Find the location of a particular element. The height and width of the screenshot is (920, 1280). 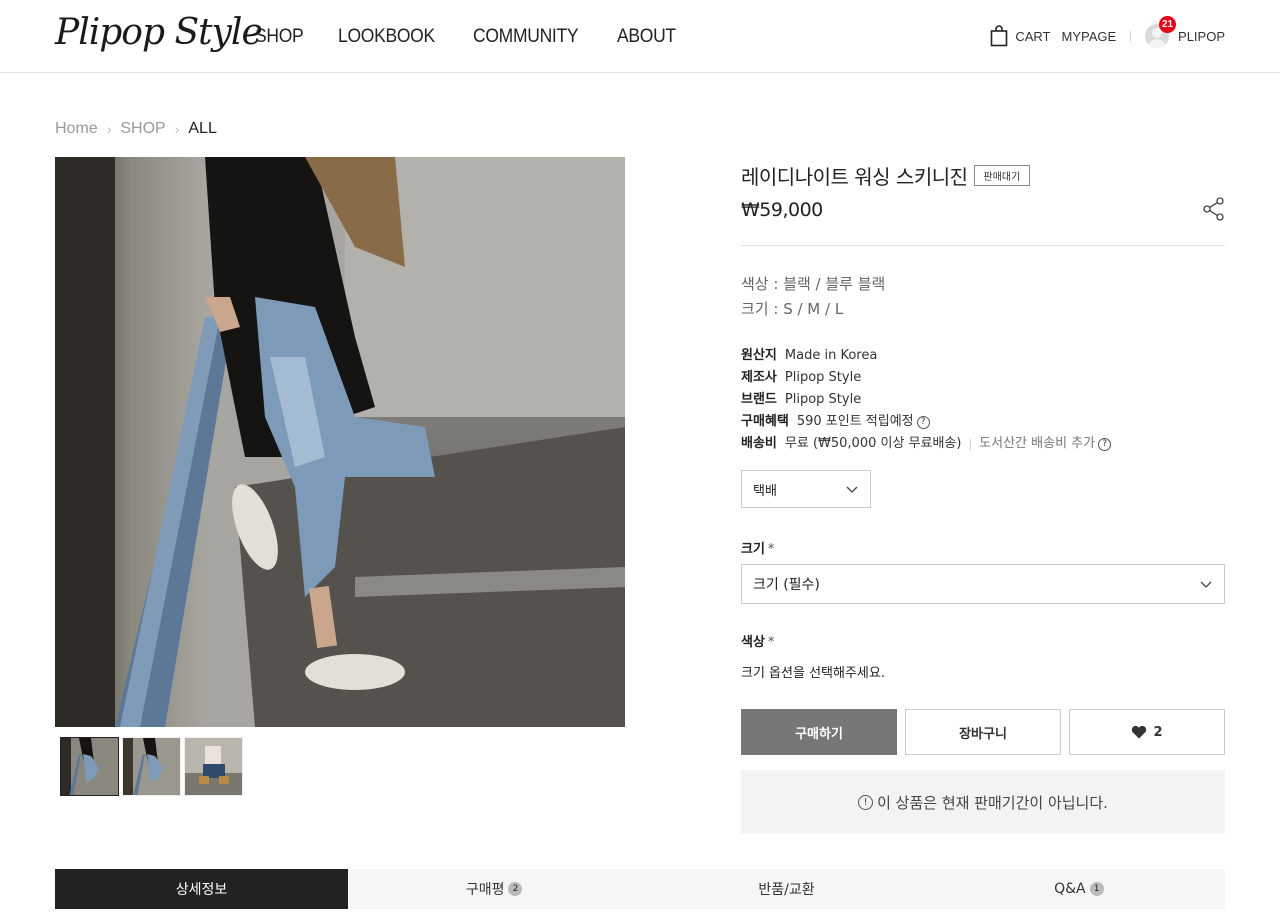

tab-returns: 반품/교환 is located at coordinates (786, 889).